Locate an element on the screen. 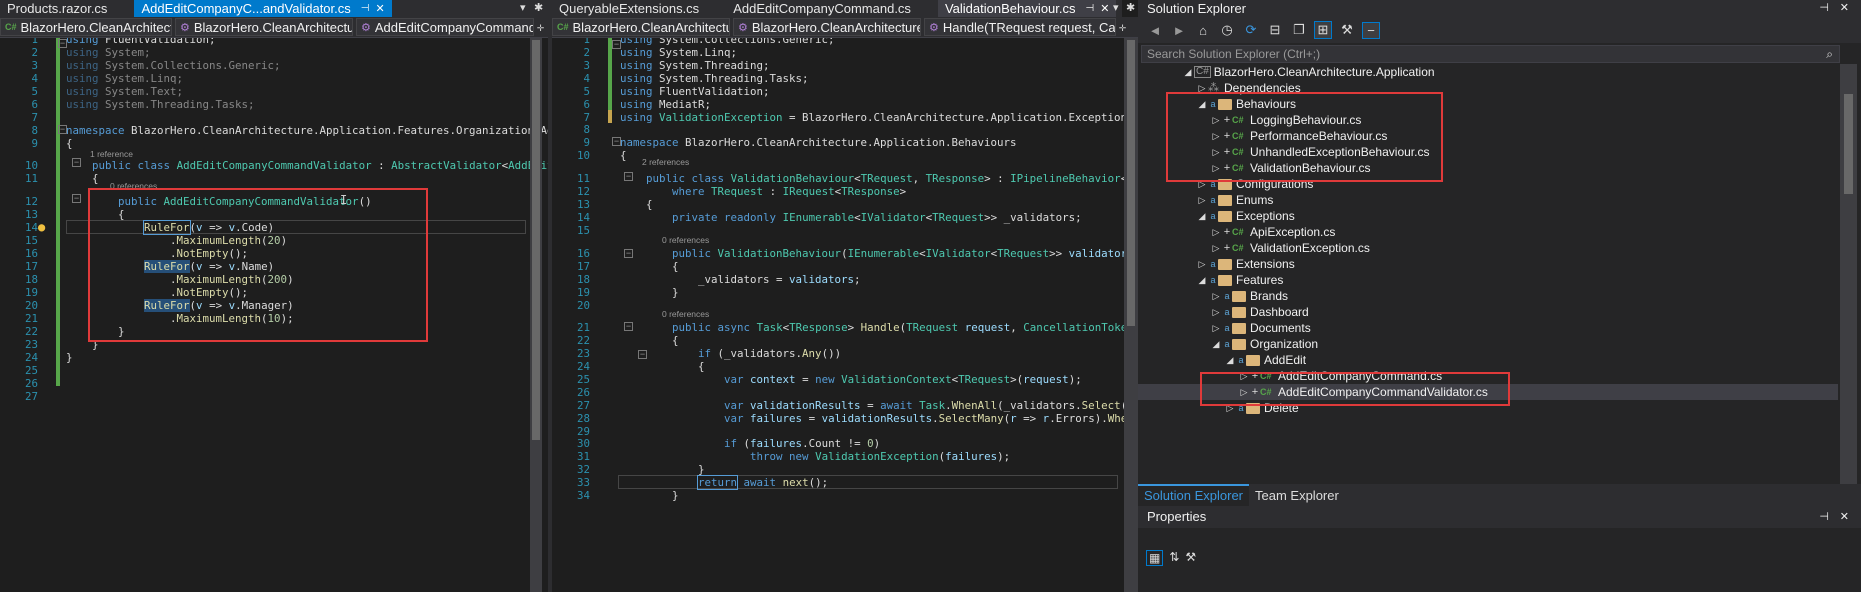 This screenshot has height=592, width=1861. tree-item: ▷ a Enums is located at coordinates (1235, 200).